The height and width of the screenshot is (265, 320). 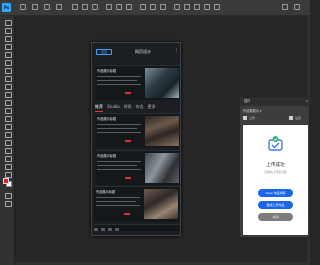 I want to click on distribute-v-icon, so click(x=163, y=7).